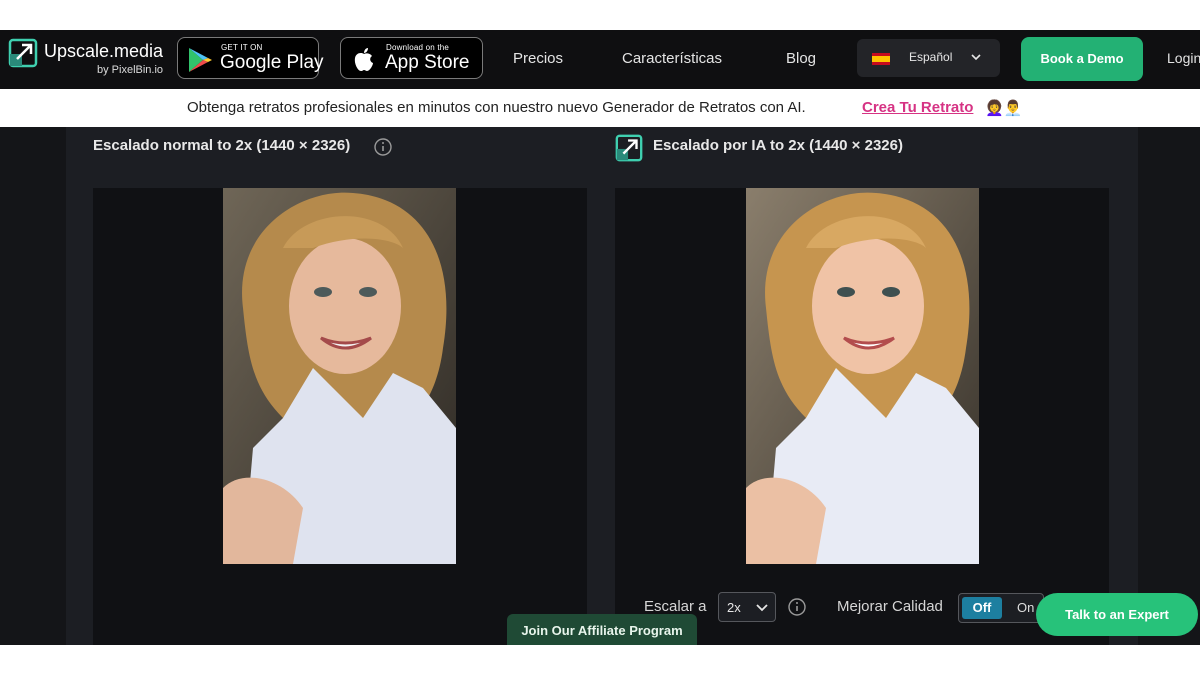  I want to click on google-play-small-text: GET IT ON, so click(242, 47).